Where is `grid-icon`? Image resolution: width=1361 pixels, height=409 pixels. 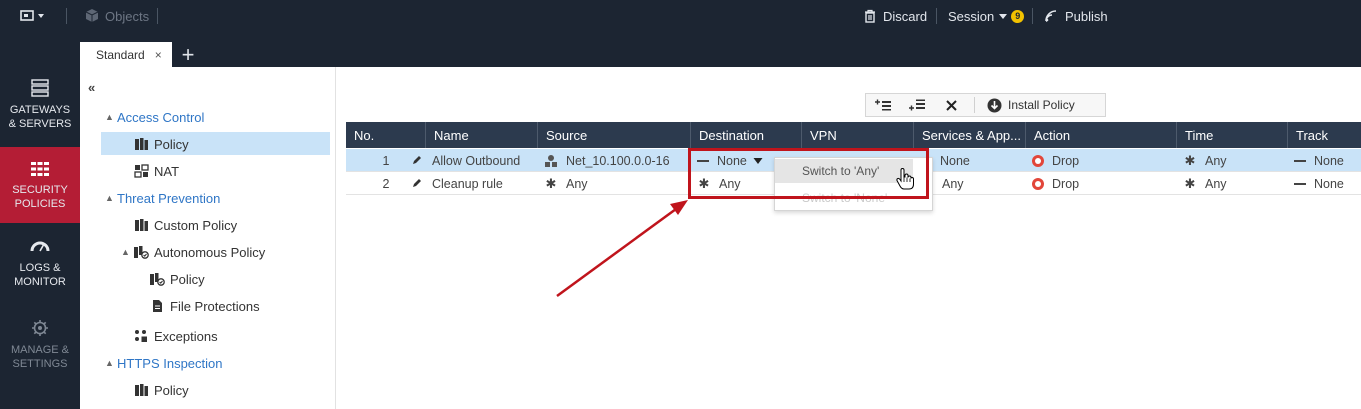
grid-icon is located at coordinates (40, 169).